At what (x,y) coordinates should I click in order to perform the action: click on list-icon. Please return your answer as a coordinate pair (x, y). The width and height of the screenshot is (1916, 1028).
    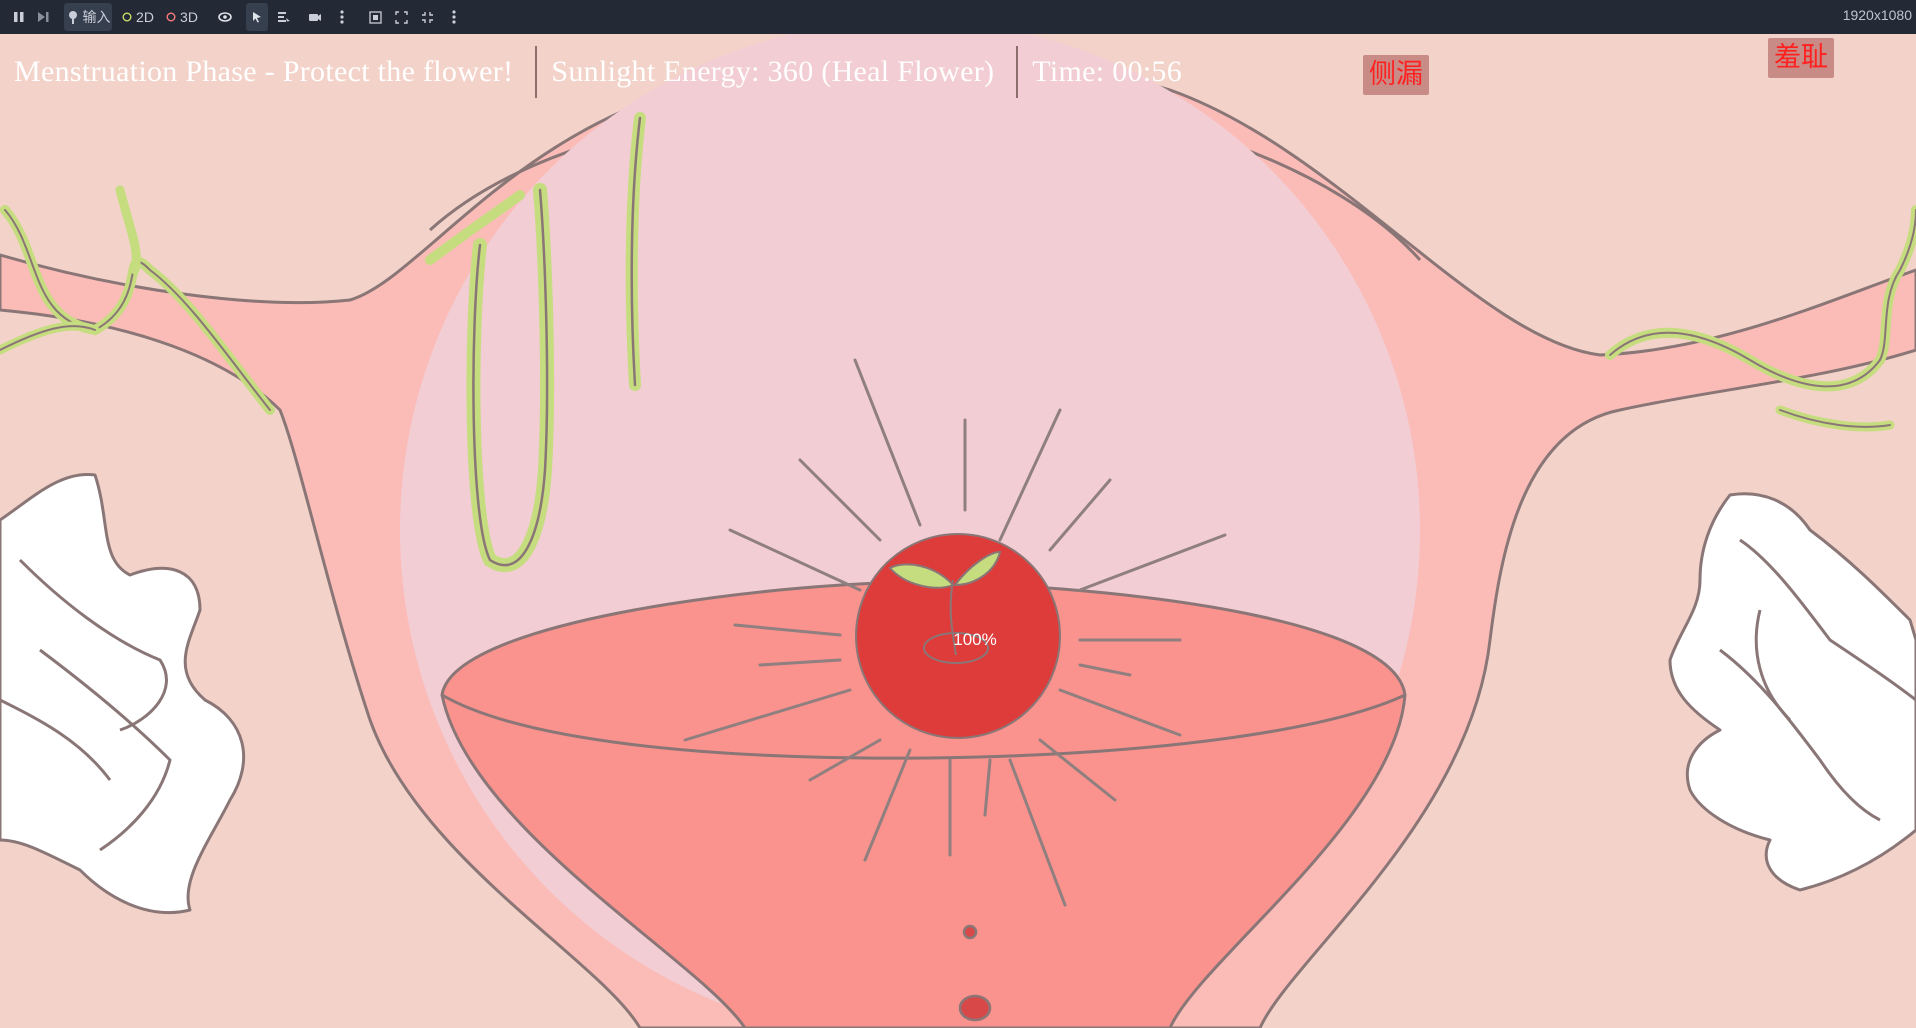
    Looking at the image, I should click on (283, 16).